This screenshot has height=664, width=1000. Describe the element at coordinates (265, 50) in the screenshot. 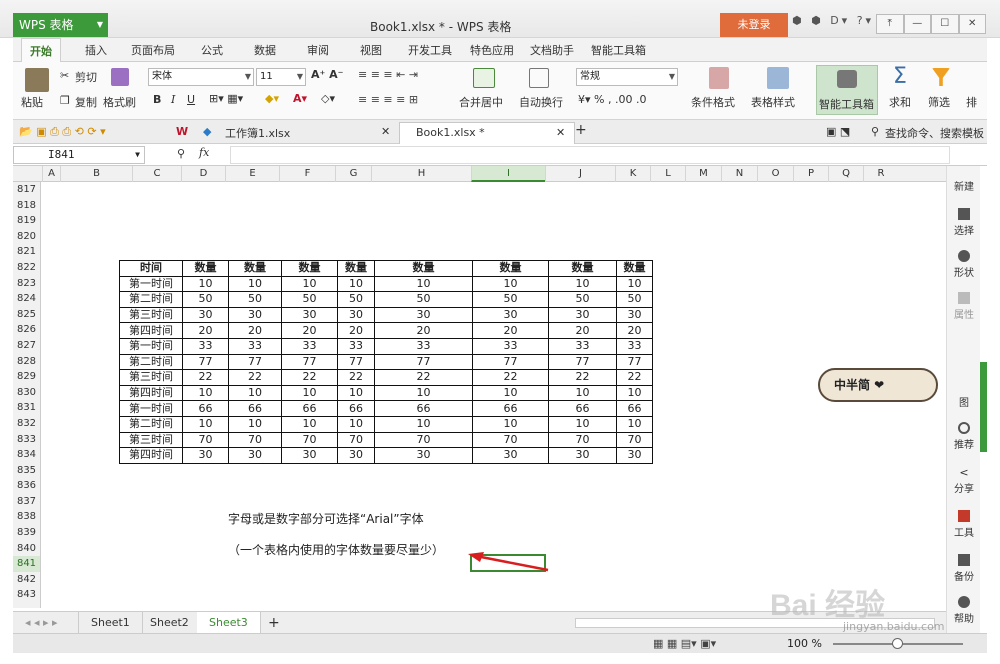

I see `tab-data: 数据` at that location.